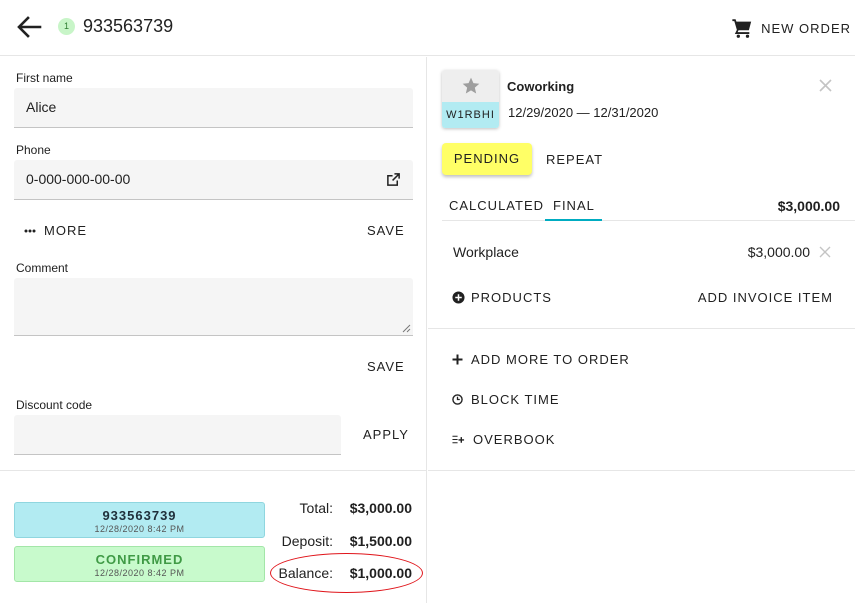 Image resolution: width=855 pixels, height=603 pixels. What do you see at coordinates (573, 220) in the screenshot?
I see `active-tab-indicator` at bounding box center [573, 220].